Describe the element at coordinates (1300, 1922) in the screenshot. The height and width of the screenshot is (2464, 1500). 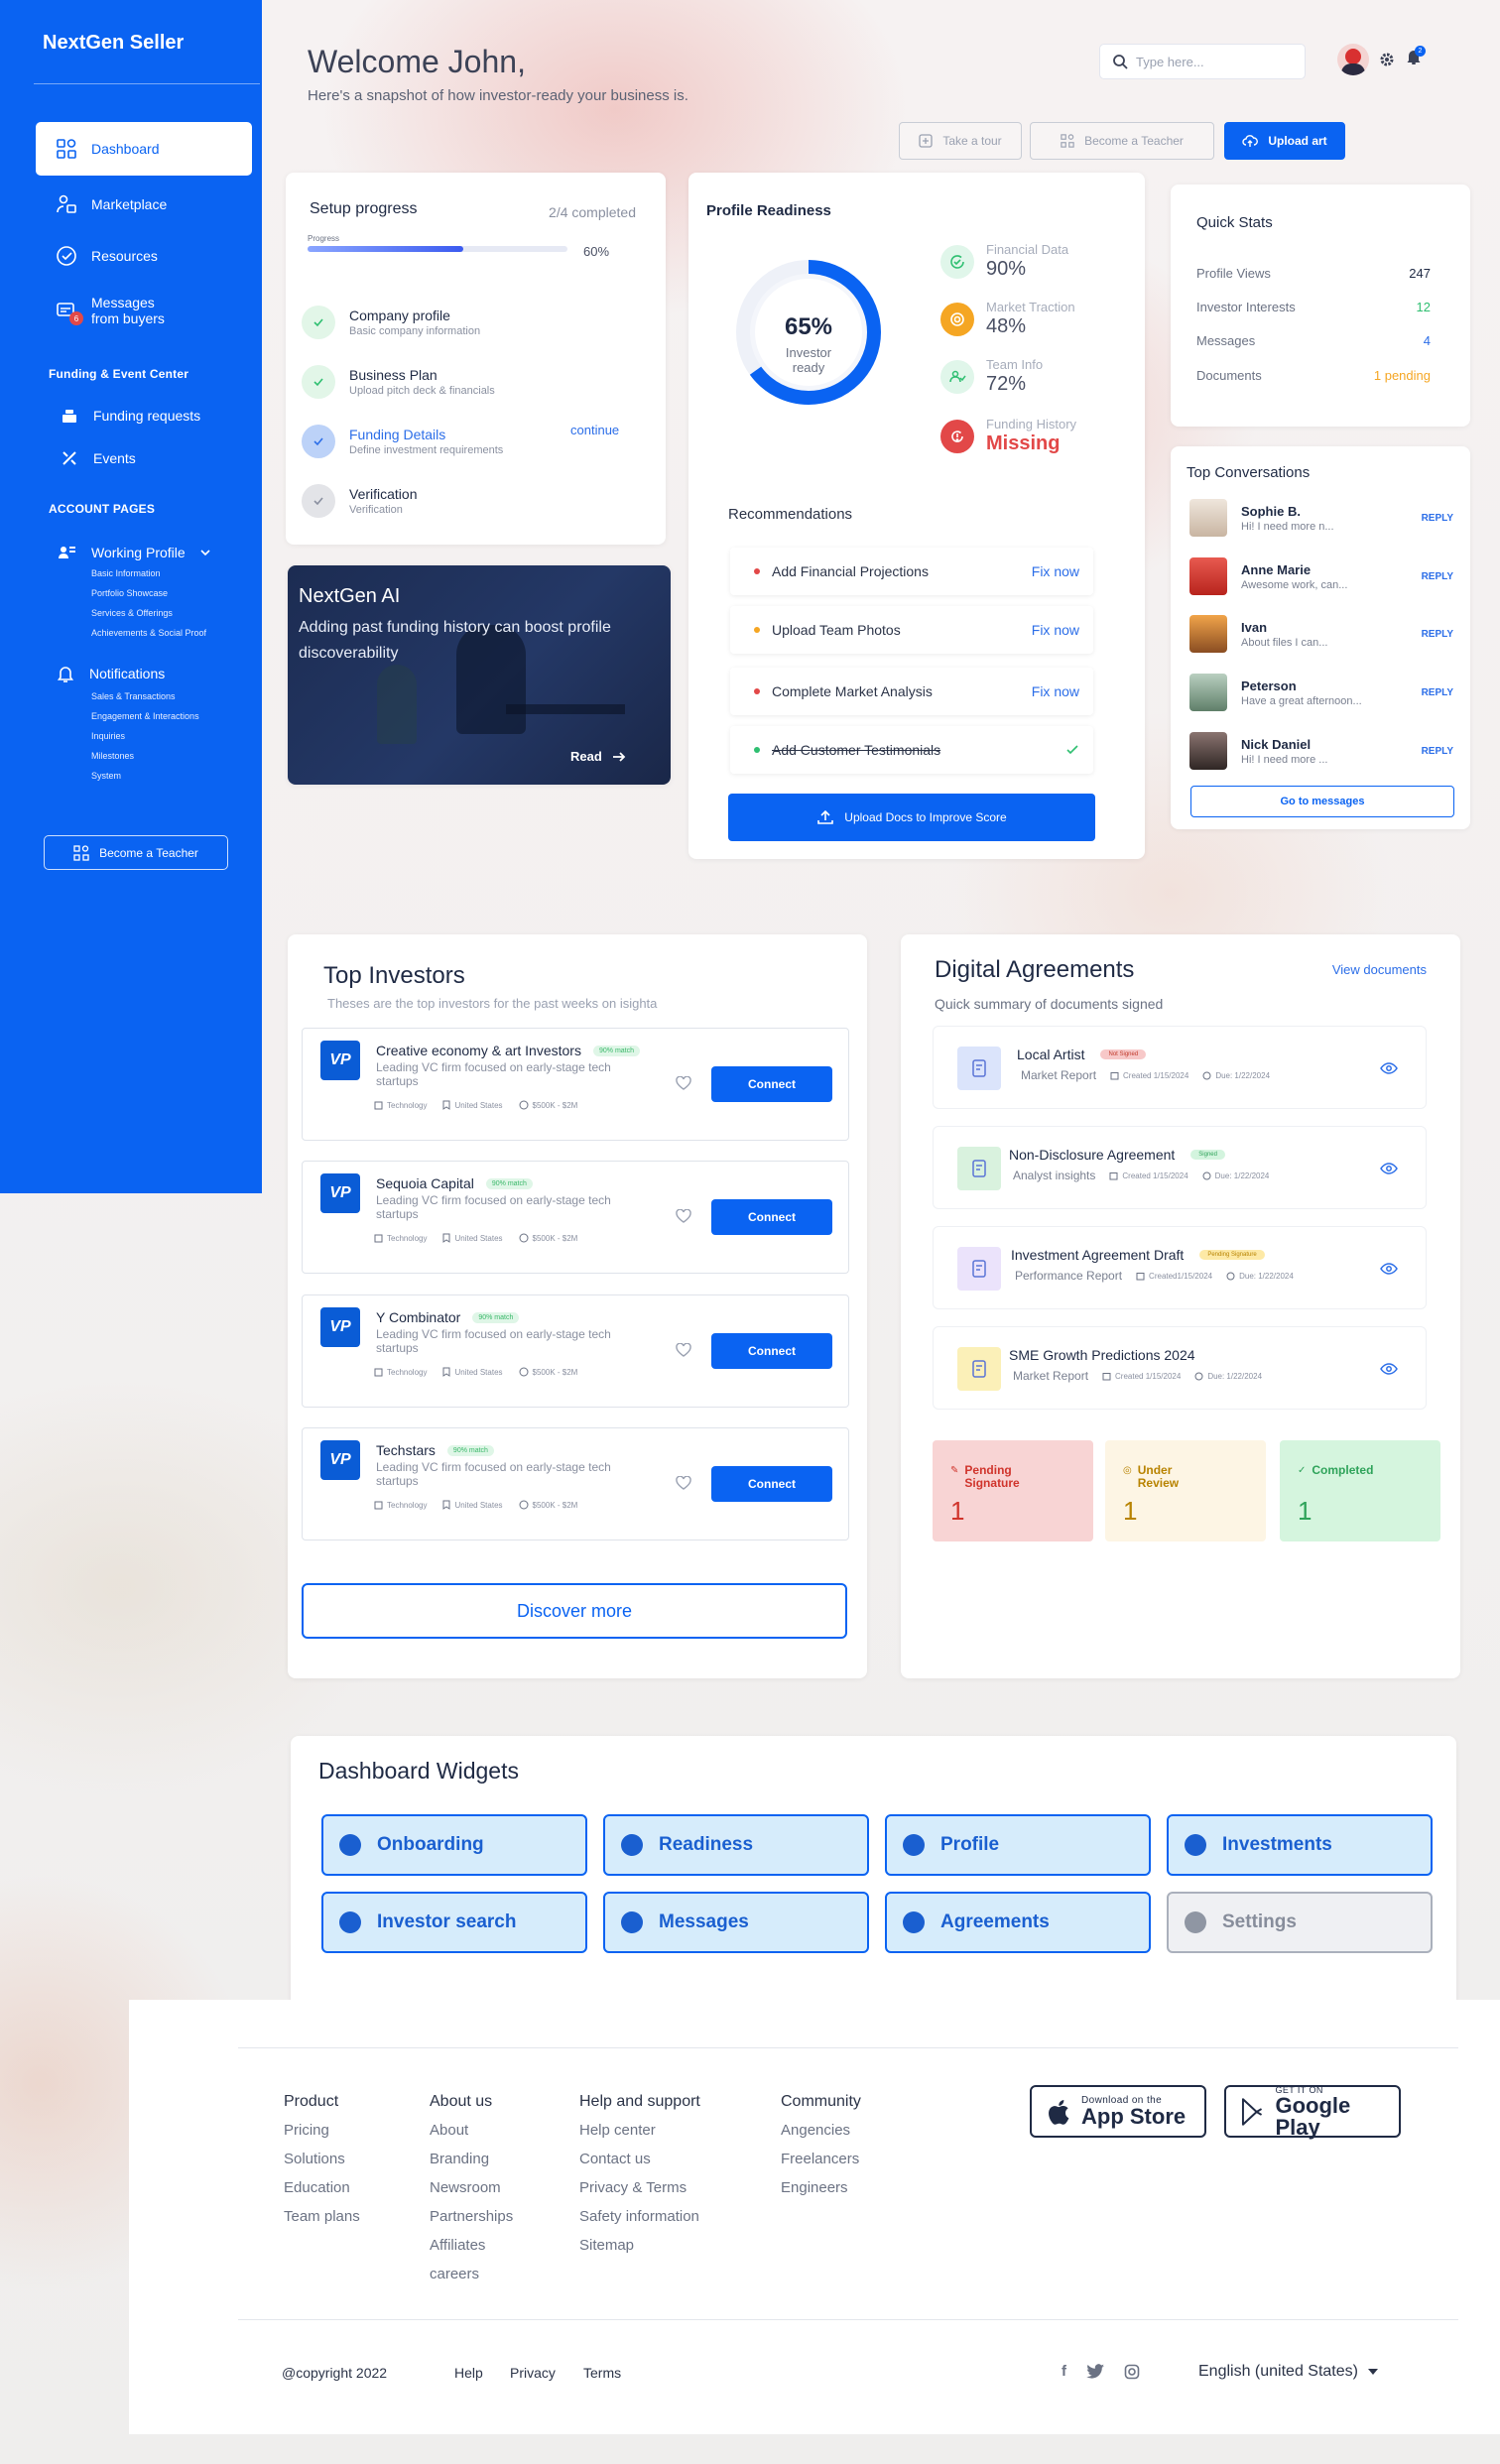
I see `widget-toggle: Settings` at that location.